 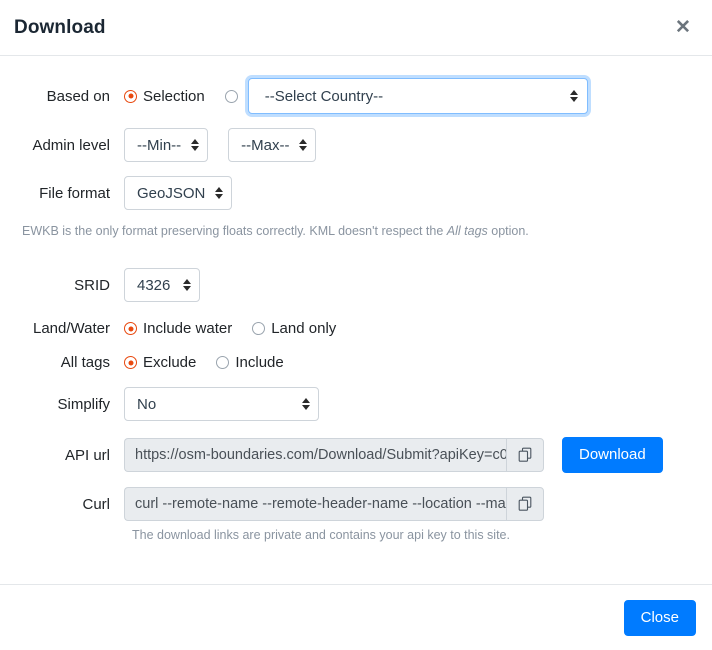 I want to click on radio-country-indicator, so click(x=231, y=96).